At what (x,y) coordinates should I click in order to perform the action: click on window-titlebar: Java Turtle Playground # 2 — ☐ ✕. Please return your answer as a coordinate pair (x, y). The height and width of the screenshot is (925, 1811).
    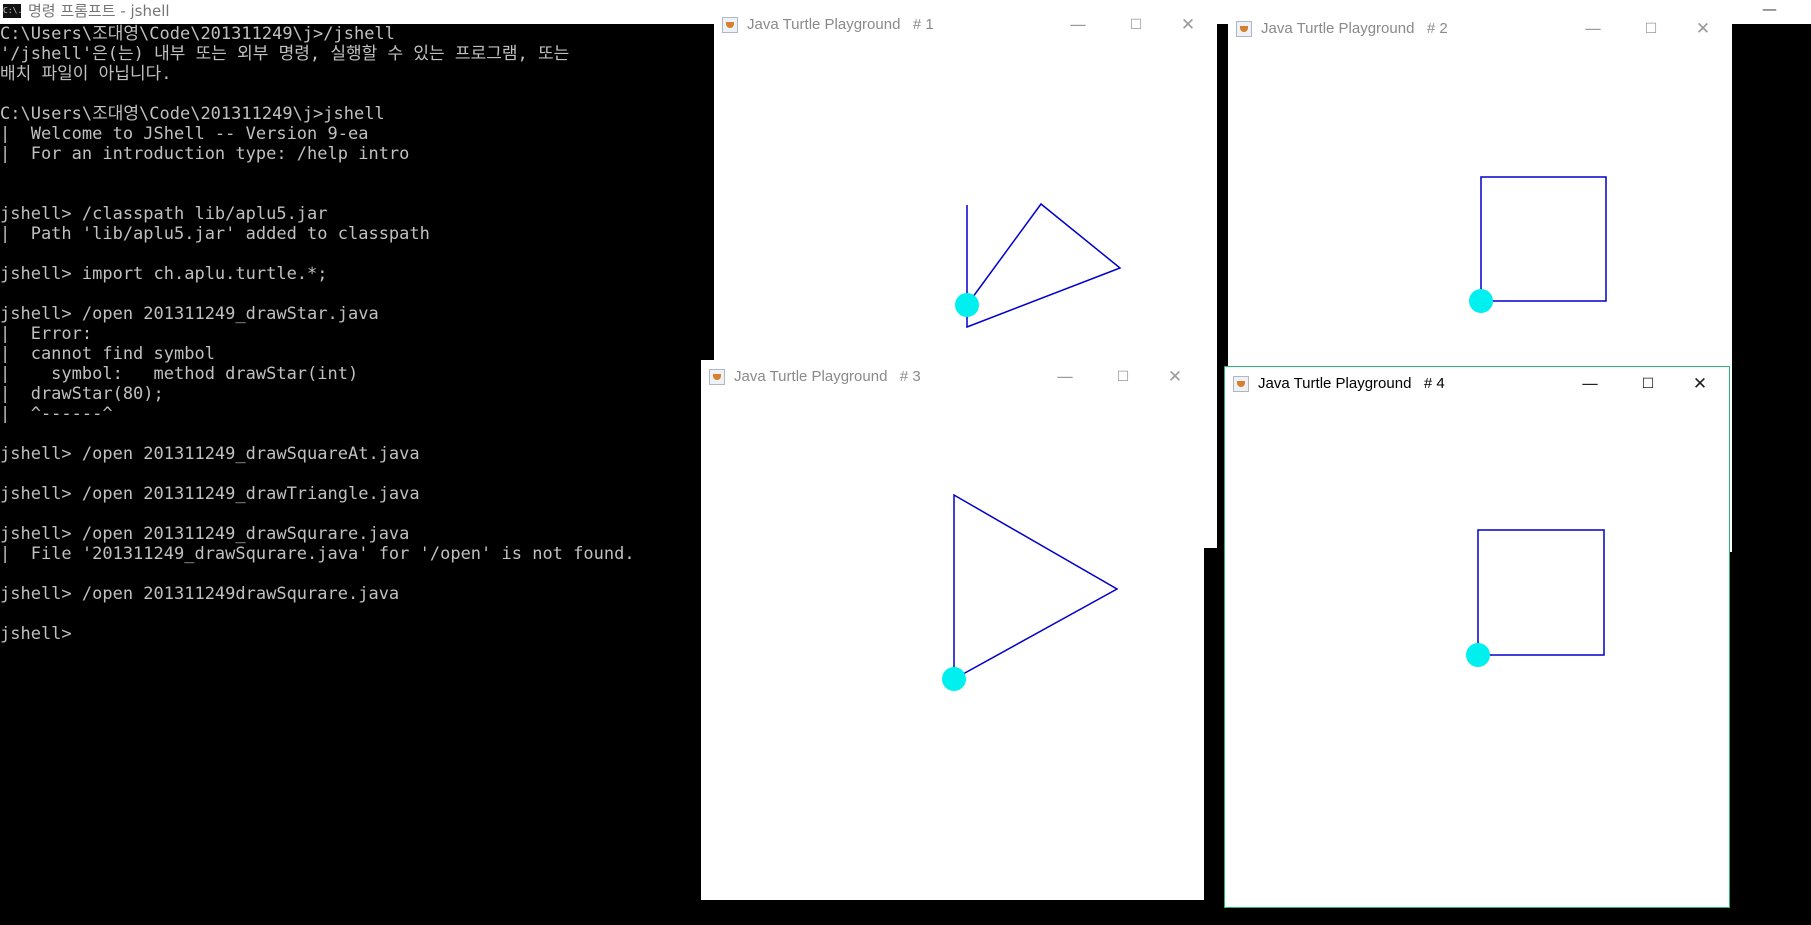
    Looking at the image, I should click on (1480, 29).